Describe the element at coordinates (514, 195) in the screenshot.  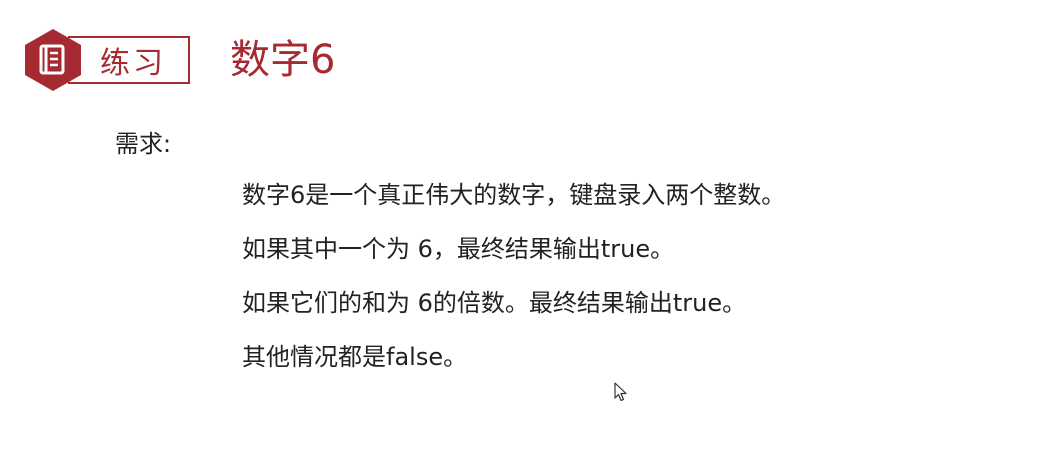
I see `requirement-line: 数字6是一个真正伟大的数字，键盘录入两个整数。` at that location.